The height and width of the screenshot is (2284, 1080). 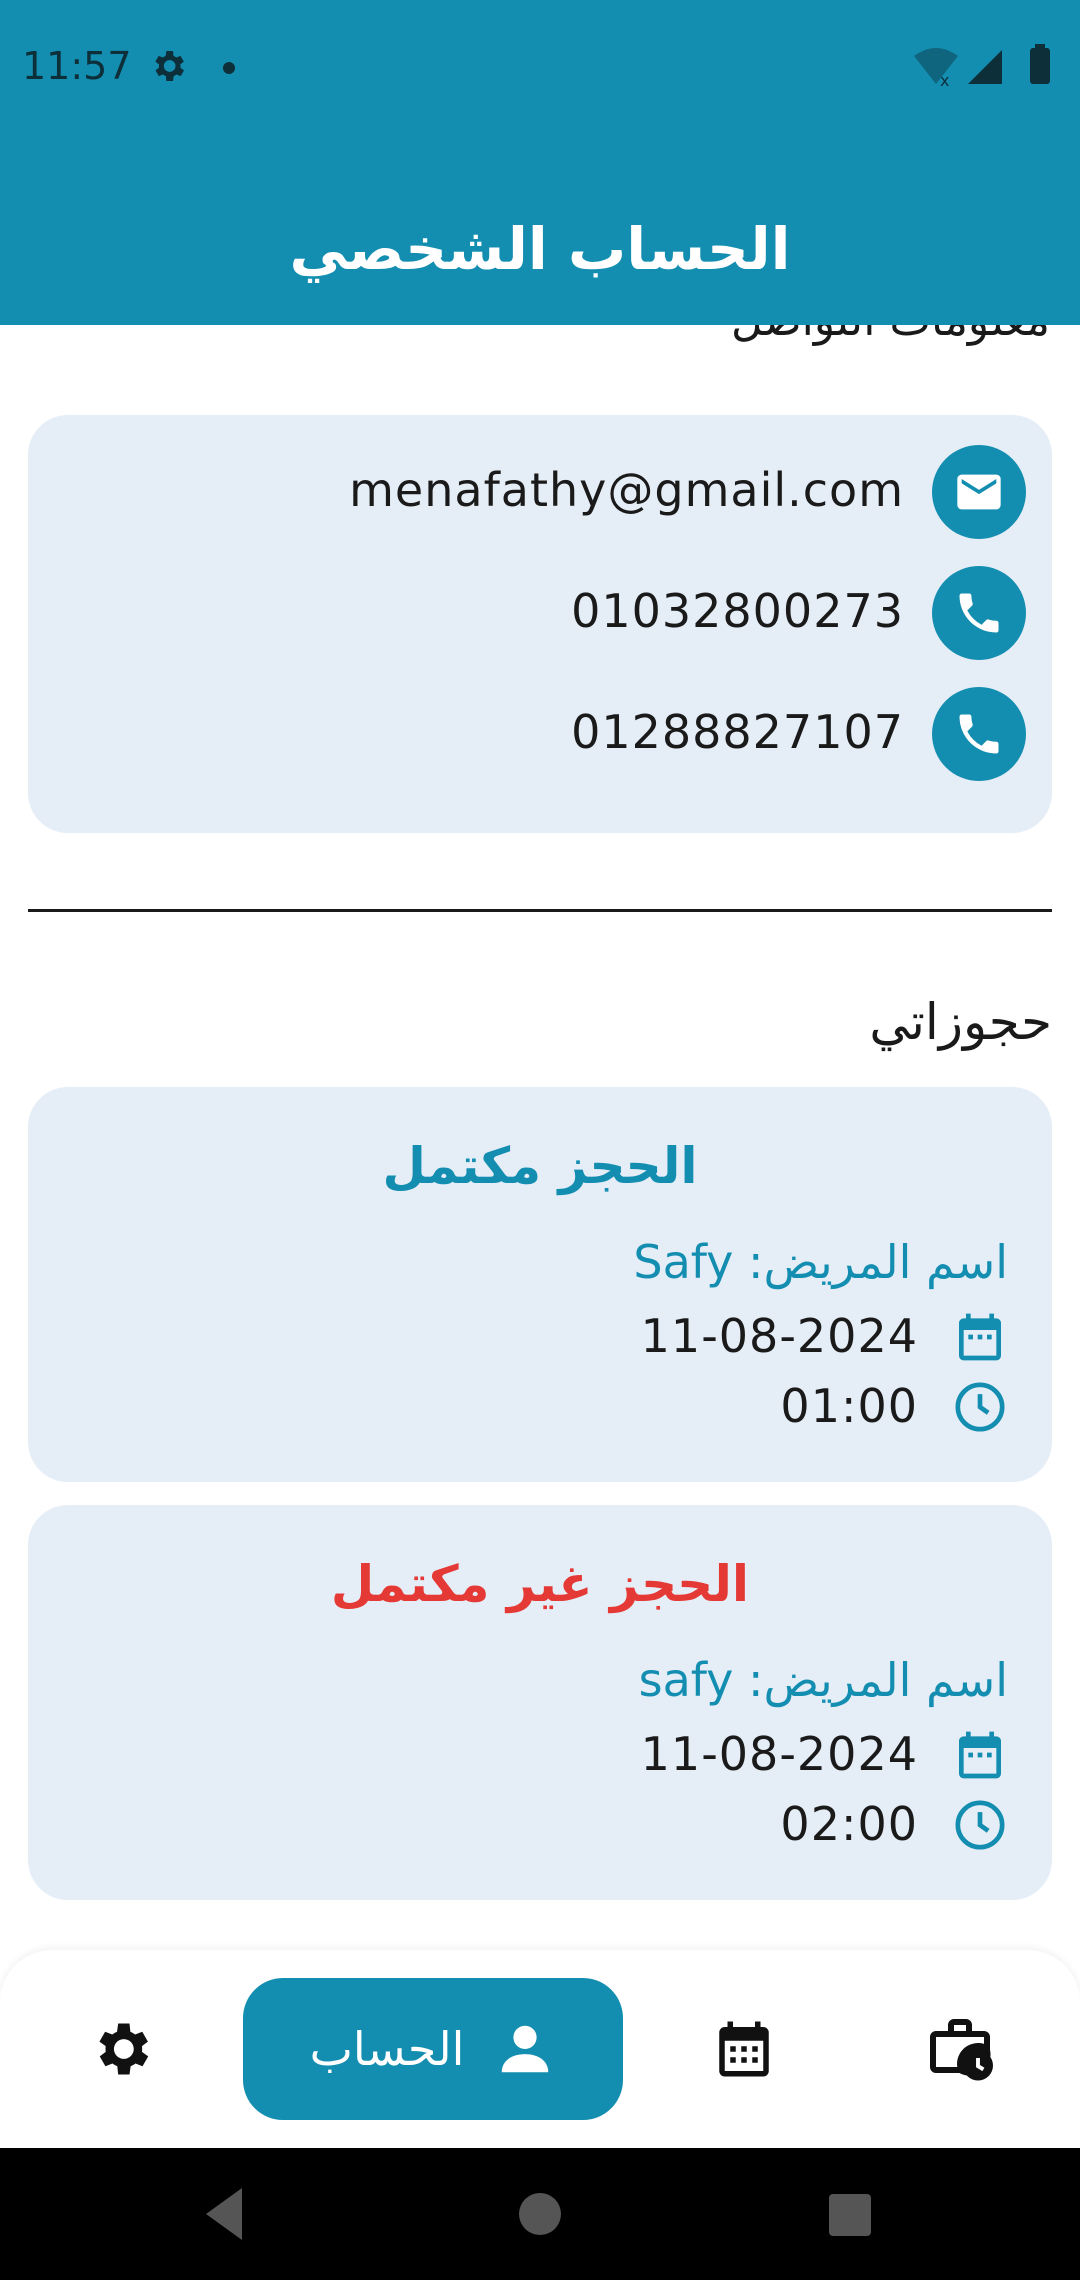 What do you see at coordinates (77, 66) in the screenshot?
I see `status-time: 11:57` at bounding box center [77, 66].